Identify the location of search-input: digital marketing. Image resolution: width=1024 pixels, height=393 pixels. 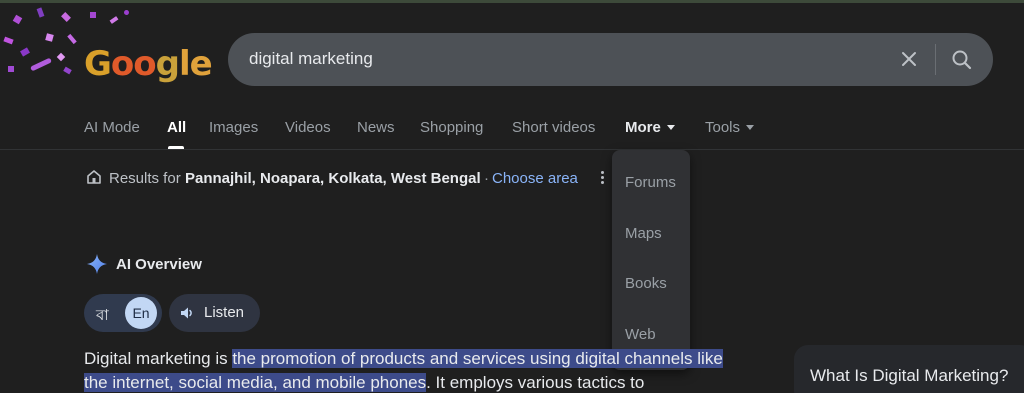
(311, 59).